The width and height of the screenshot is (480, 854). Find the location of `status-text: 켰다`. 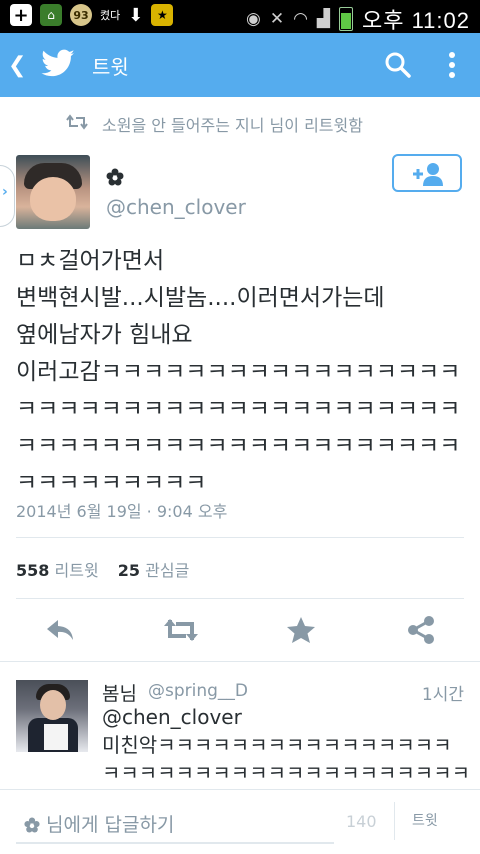

status-text: 켰다 is located at coordinates (110, 15).